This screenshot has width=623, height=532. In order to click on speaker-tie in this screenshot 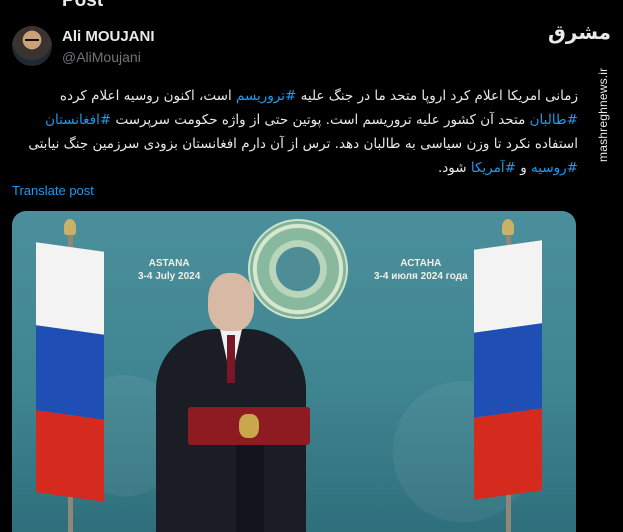, I will do `click(231, 359)`.